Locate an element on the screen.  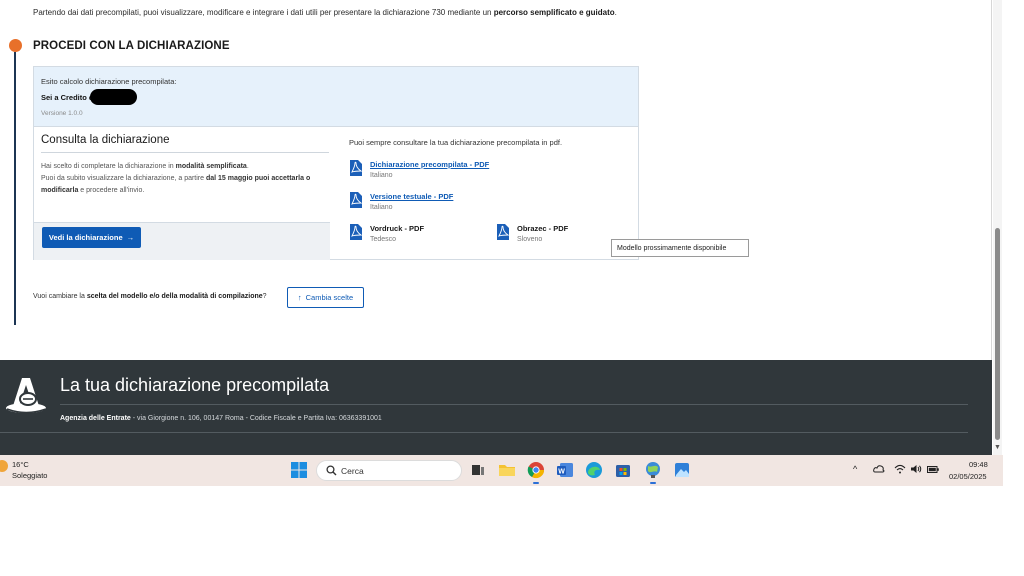
section-title: PROCEDI CON LA DICHIARAZIONE is located at coordinates (131, 46).